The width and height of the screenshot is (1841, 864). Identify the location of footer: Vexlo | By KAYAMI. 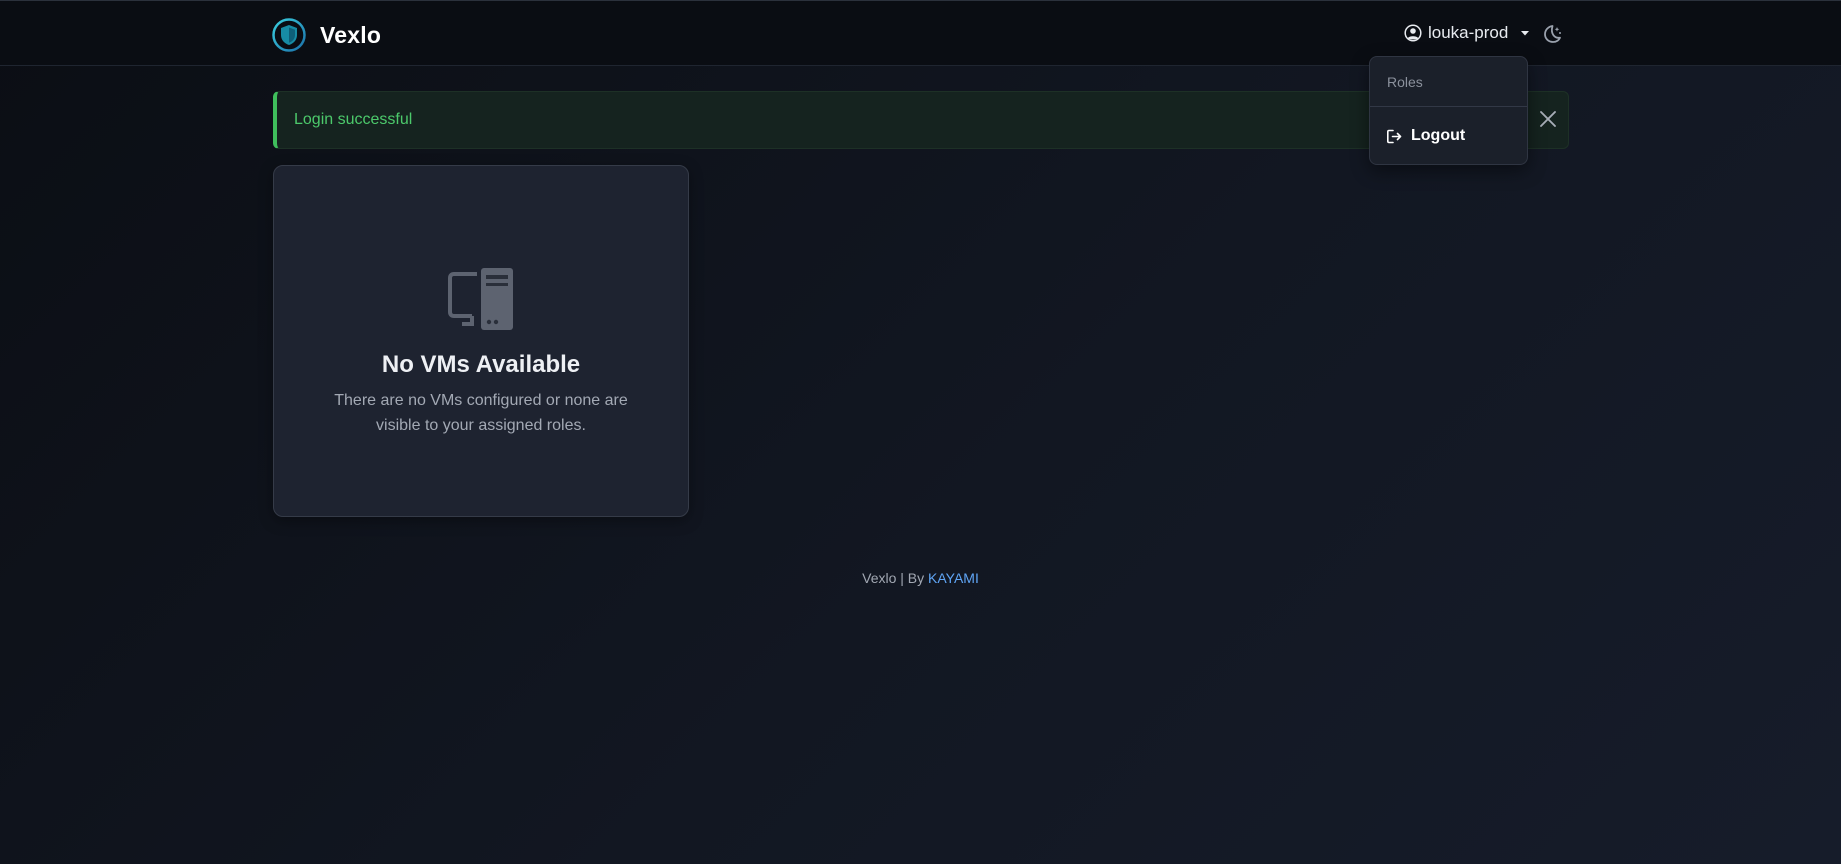
(920, 578).